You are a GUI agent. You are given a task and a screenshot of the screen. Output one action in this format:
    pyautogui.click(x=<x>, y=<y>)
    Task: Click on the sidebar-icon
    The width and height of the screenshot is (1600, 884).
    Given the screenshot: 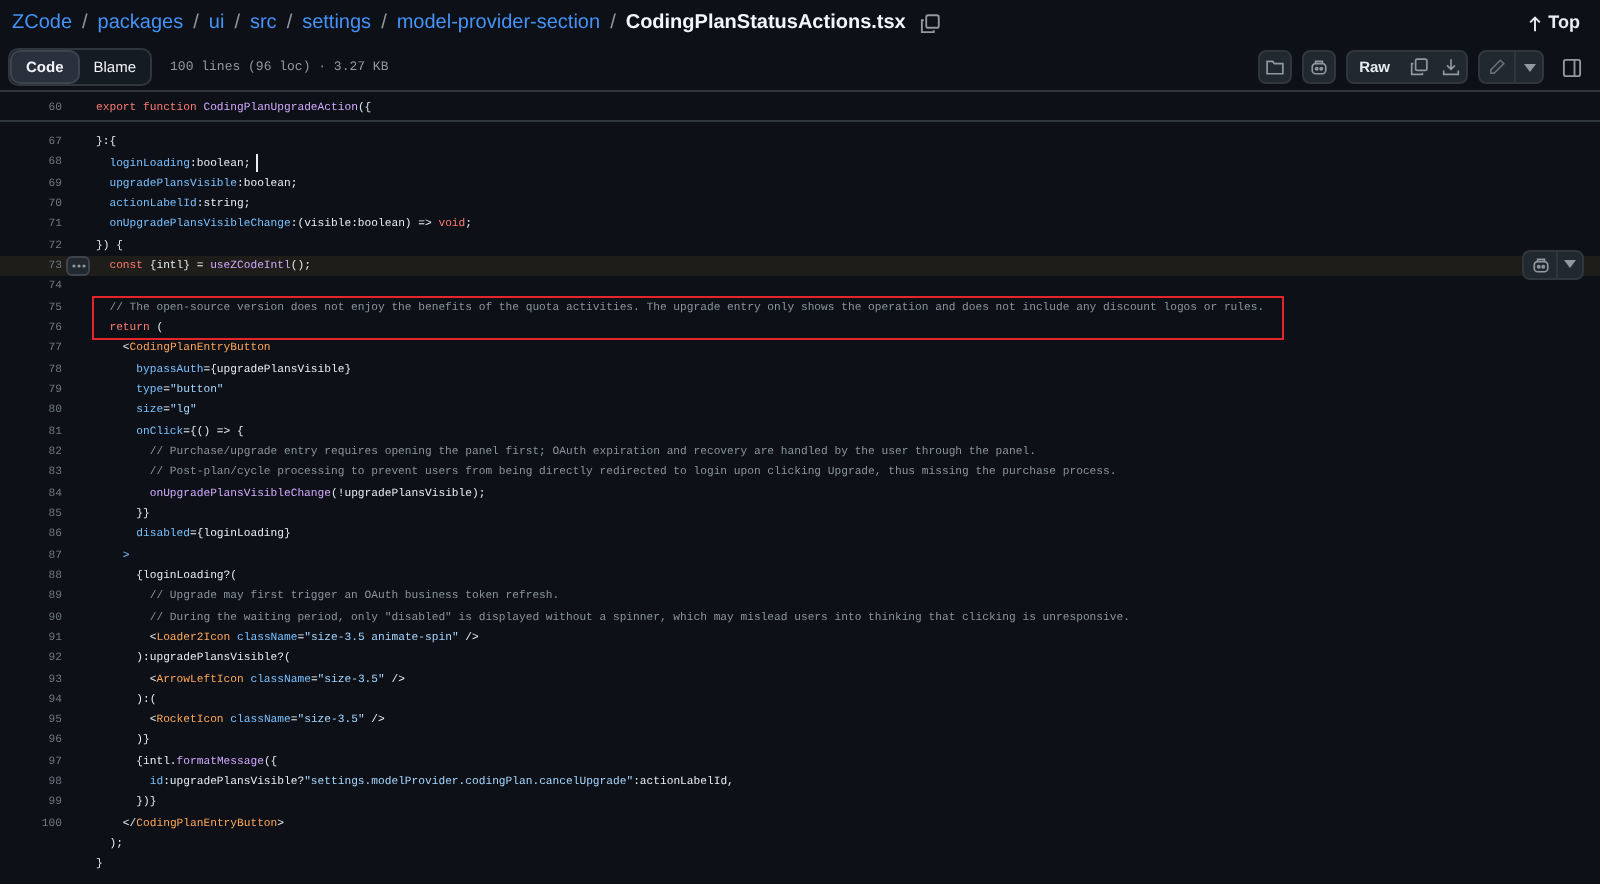 What is the action you would take?
    pyautogui.click(x=1571, y=67)
    